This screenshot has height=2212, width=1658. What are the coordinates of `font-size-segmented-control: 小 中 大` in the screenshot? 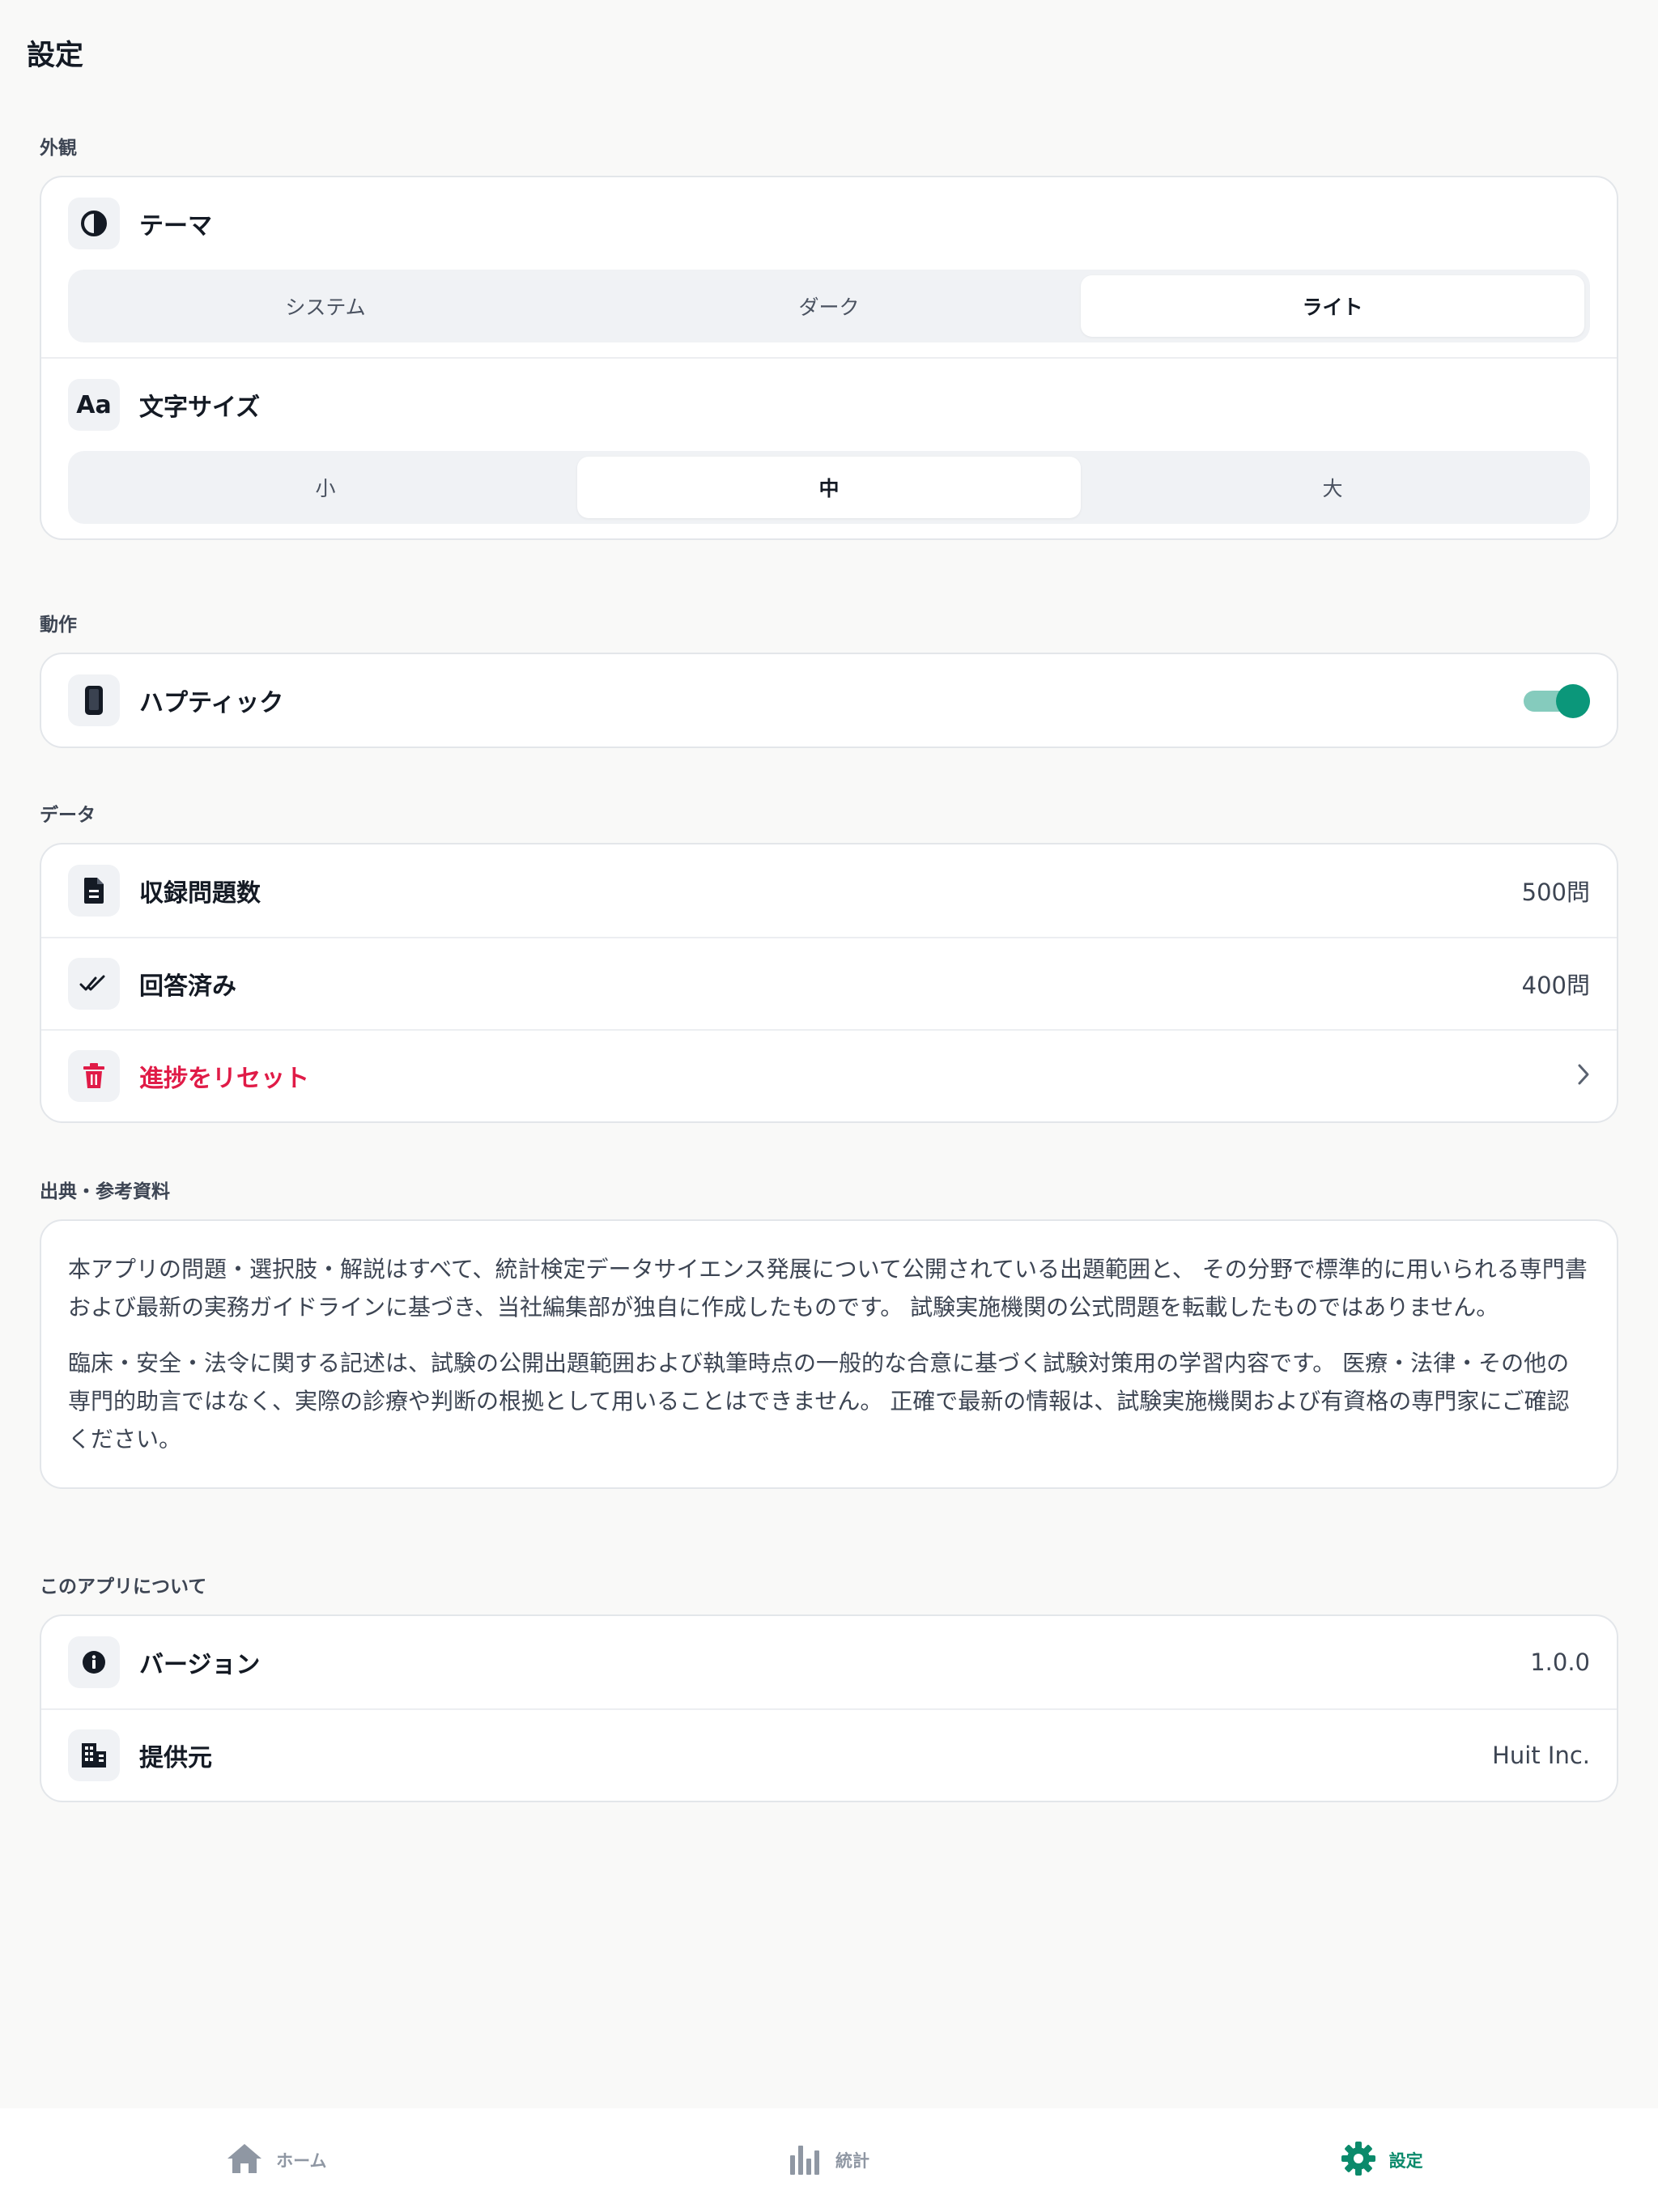 It's located at (829, 488).